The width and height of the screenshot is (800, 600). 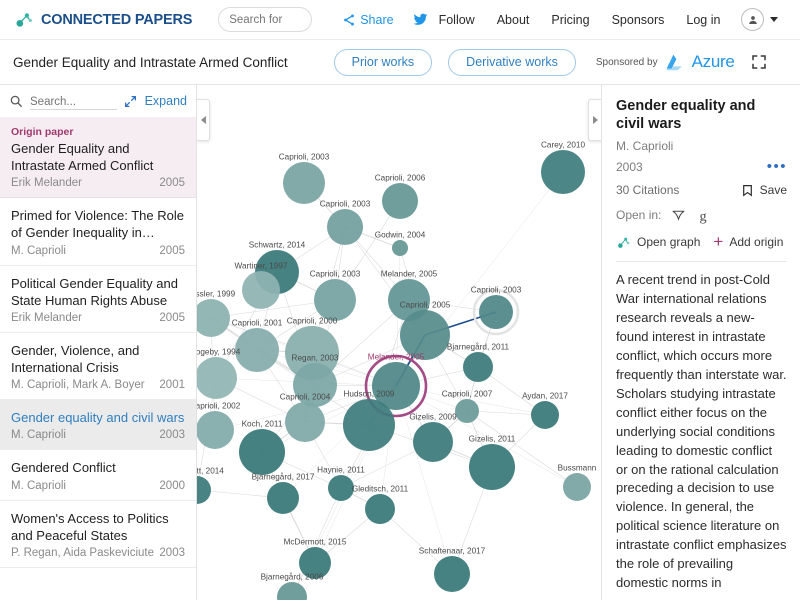 What do you see at coordinates (759, 62) in the screenshot?
I see `fullscreen-icon` at bounding box center [759, 62].